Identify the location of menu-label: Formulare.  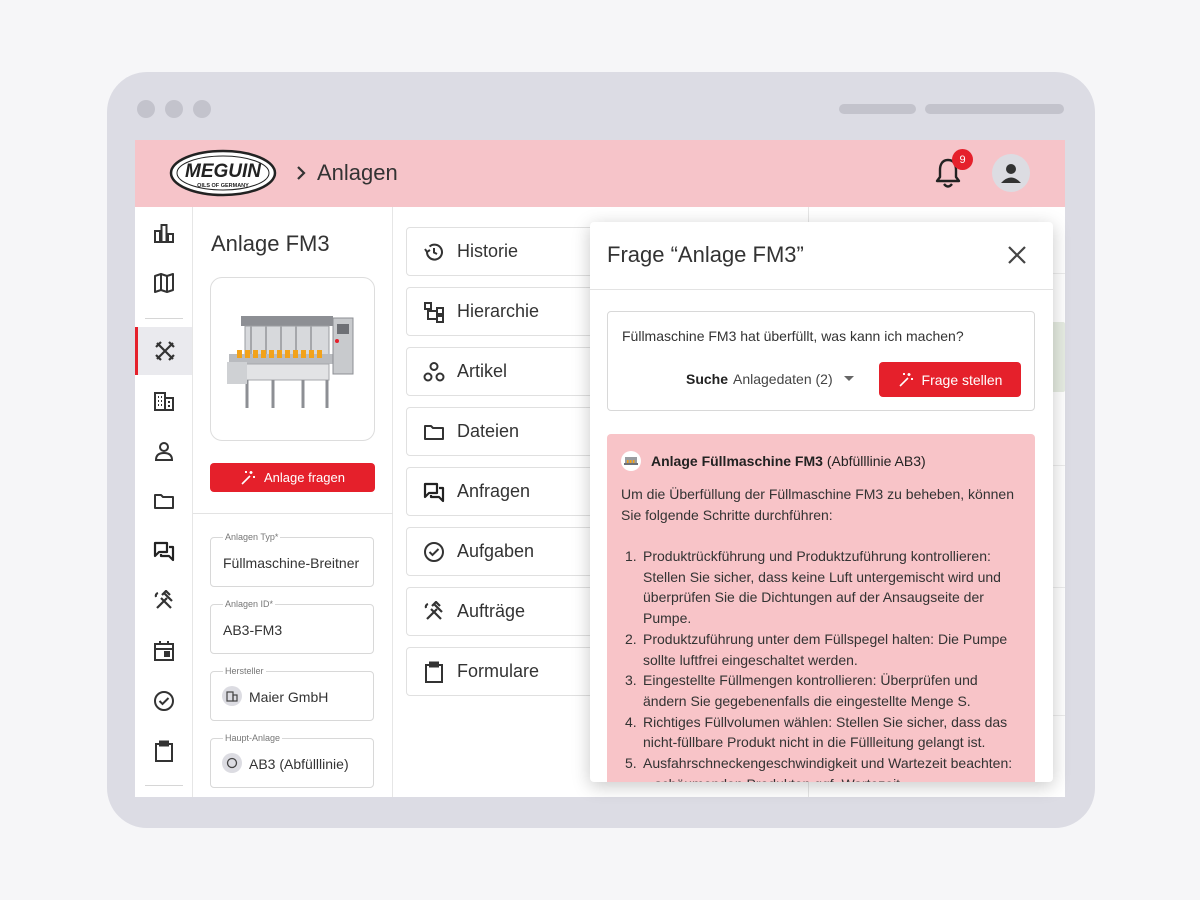
(498, 671).